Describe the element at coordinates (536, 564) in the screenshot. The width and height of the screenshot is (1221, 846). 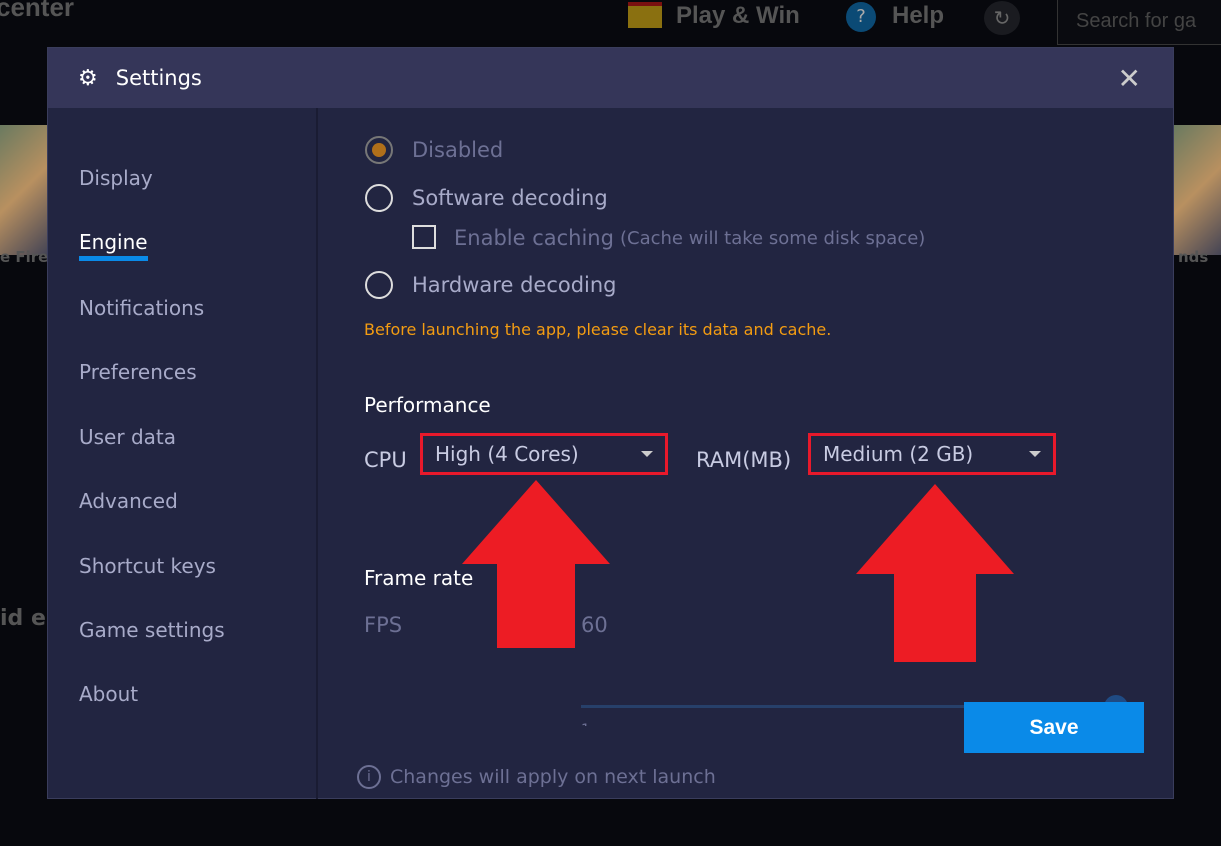
I see `red-arrow-cpu` at that location.